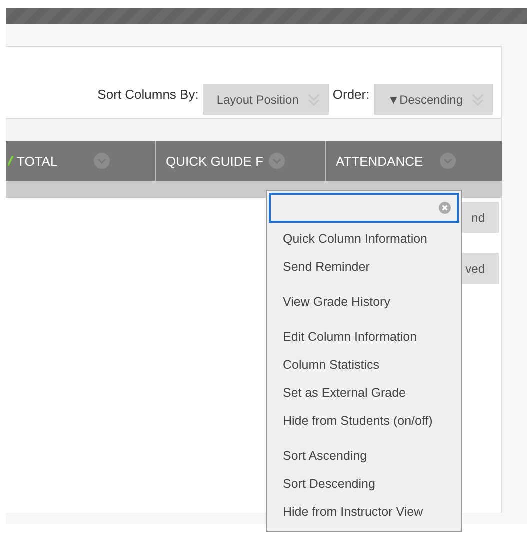  What do you see at coordinates (364, 208) in the screenshot?
I see `search-field` at bounding box center [364, 208].